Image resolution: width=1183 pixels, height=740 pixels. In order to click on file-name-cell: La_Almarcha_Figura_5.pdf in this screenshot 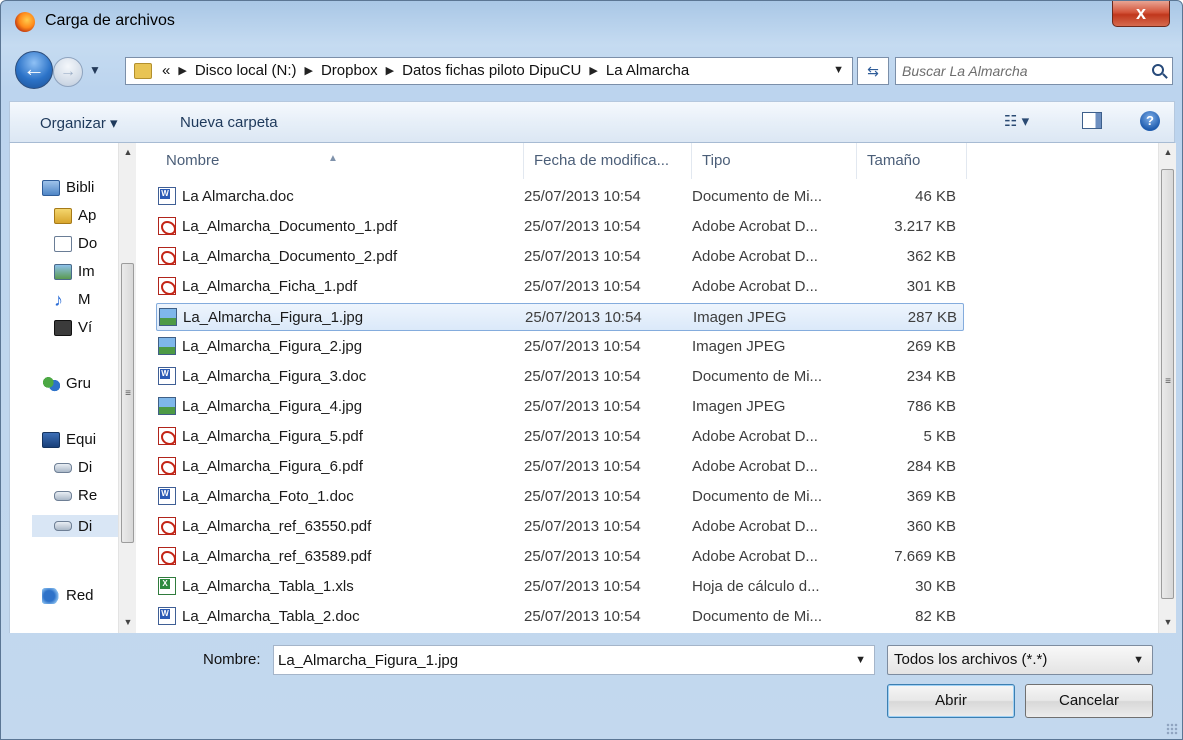, I will do `click(336, 436)`.